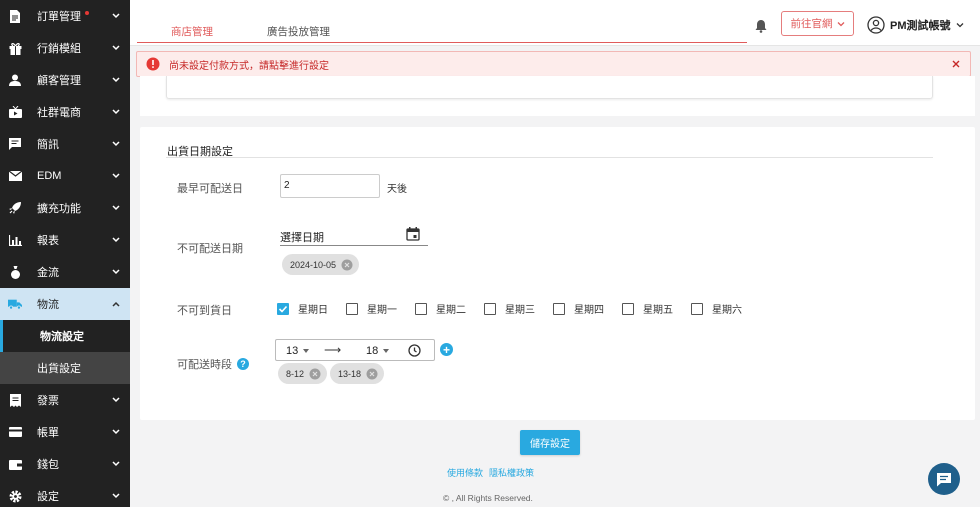  Describe the element at coordinates (65, 493) in the screenshot. I see `sidebar-item-settings: 設定` at that location.